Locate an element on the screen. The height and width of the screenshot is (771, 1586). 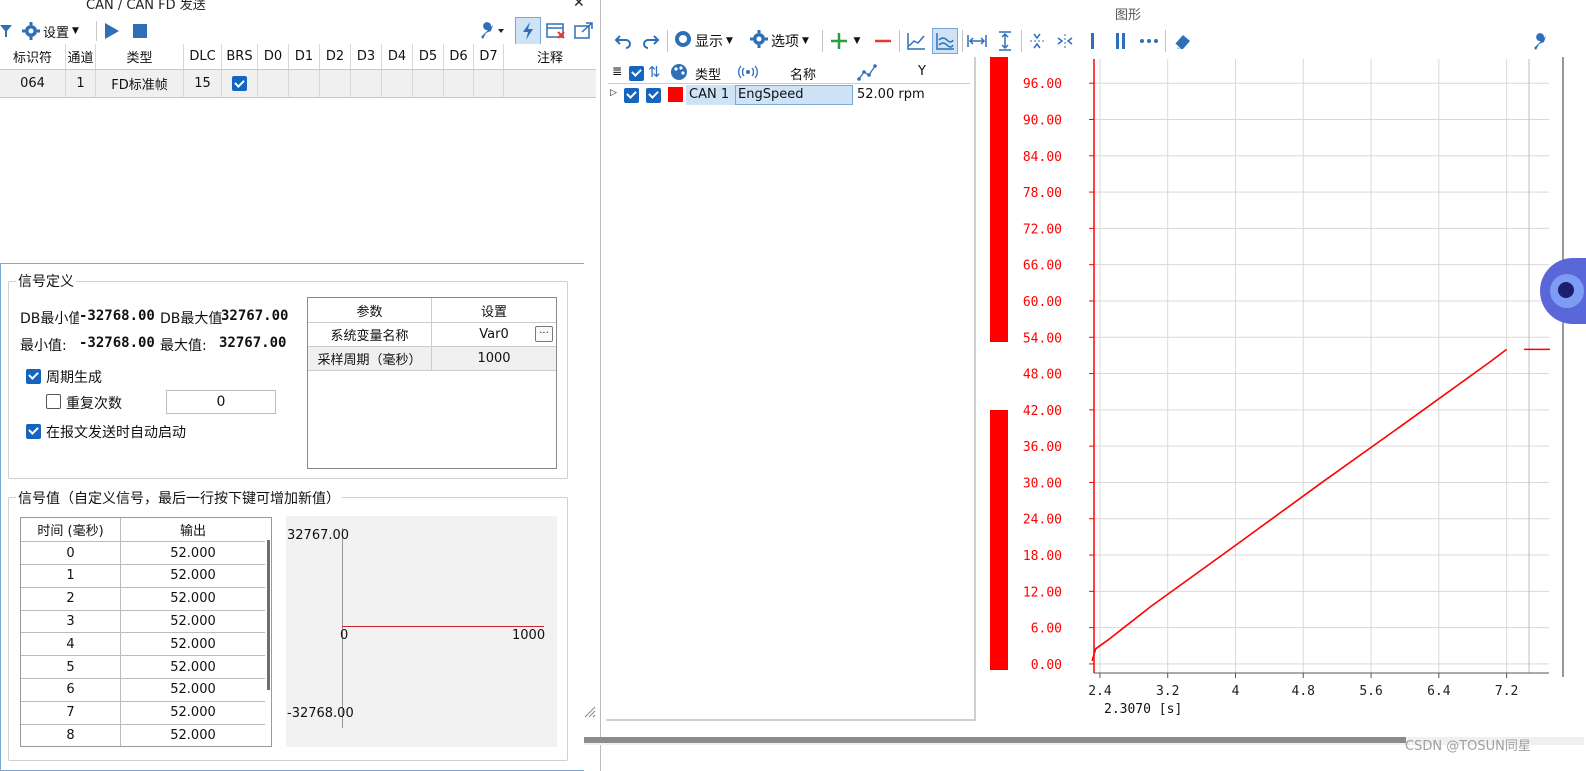
table-row: 0 52.000 is located at coordinates (143, 553).